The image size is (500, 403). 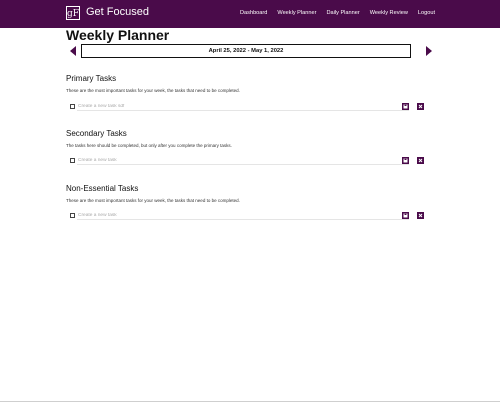 I want to click on previous-week-arrow-icon, so click(x=73, y=51).